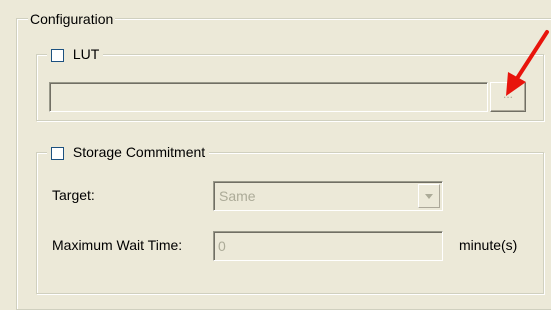 This screenshot has height=310, width=551. What do you see at coordinates (222, 246) in the screenshot?
I see `max-wait-time-value: 0` at bounding box center [222, 246].